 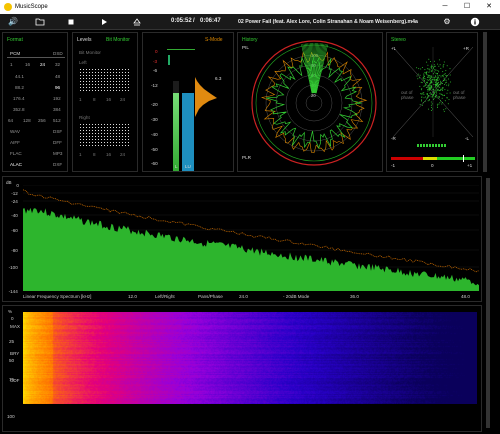 I want to click on container-flac: FLAC, so click(x=16, y=153).